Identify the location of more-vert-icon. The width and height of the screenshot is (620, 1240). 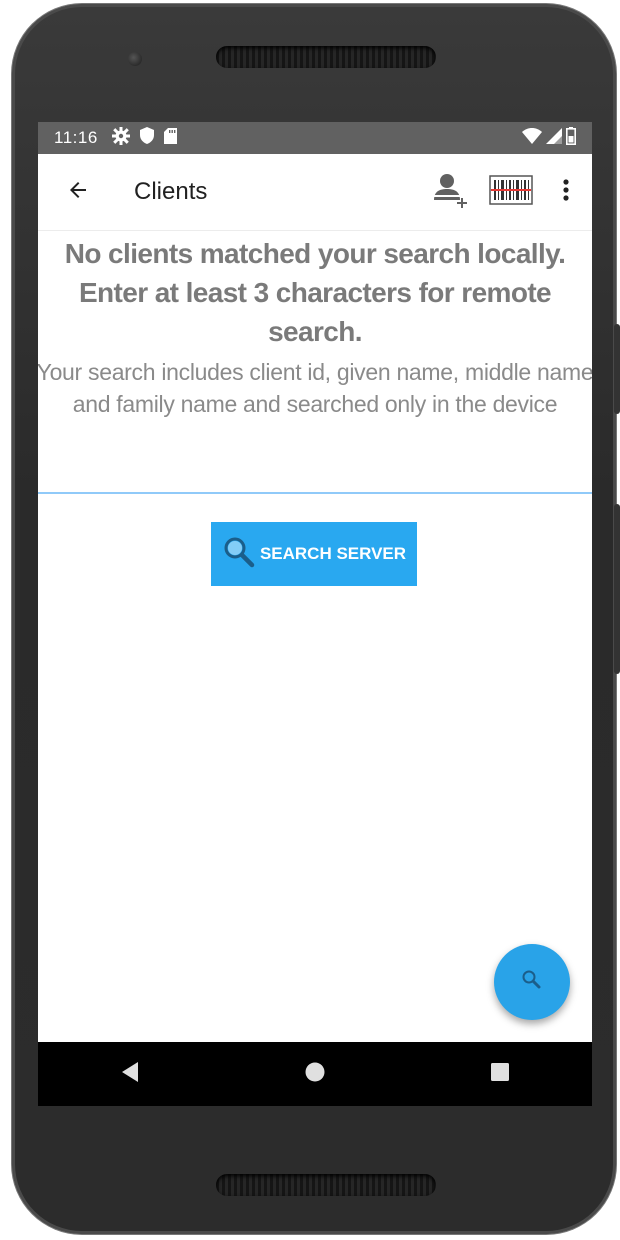
(566, 192).